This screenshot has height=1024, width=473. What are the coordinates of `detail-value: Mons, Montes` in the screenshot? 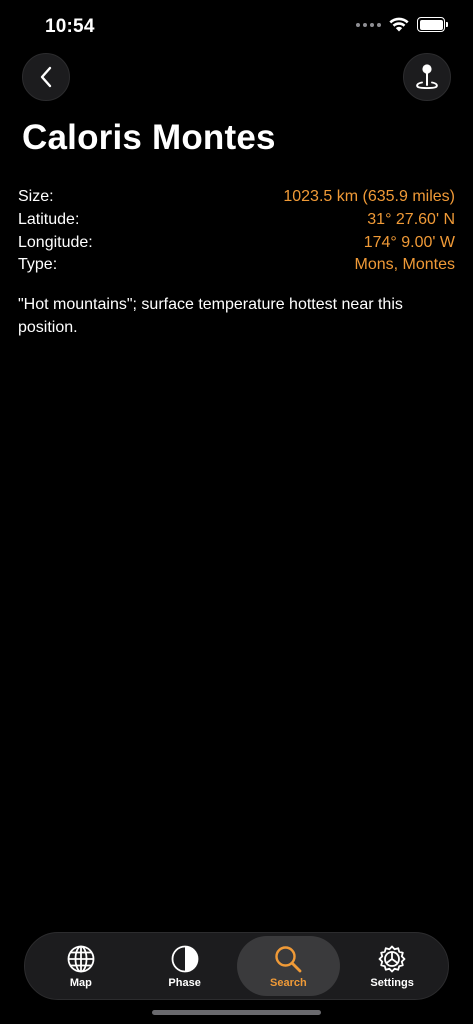 It's located at (404, 265).